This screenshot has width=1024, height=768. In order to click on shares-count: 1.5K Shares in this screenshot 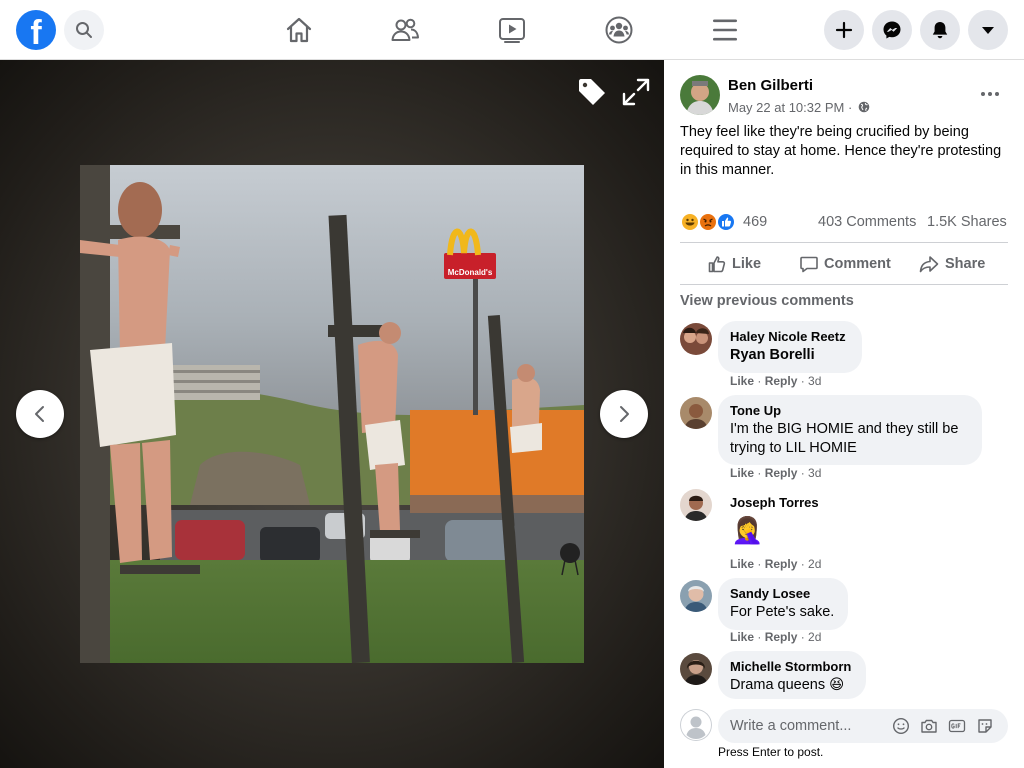, I will do `click(967, 222)`.